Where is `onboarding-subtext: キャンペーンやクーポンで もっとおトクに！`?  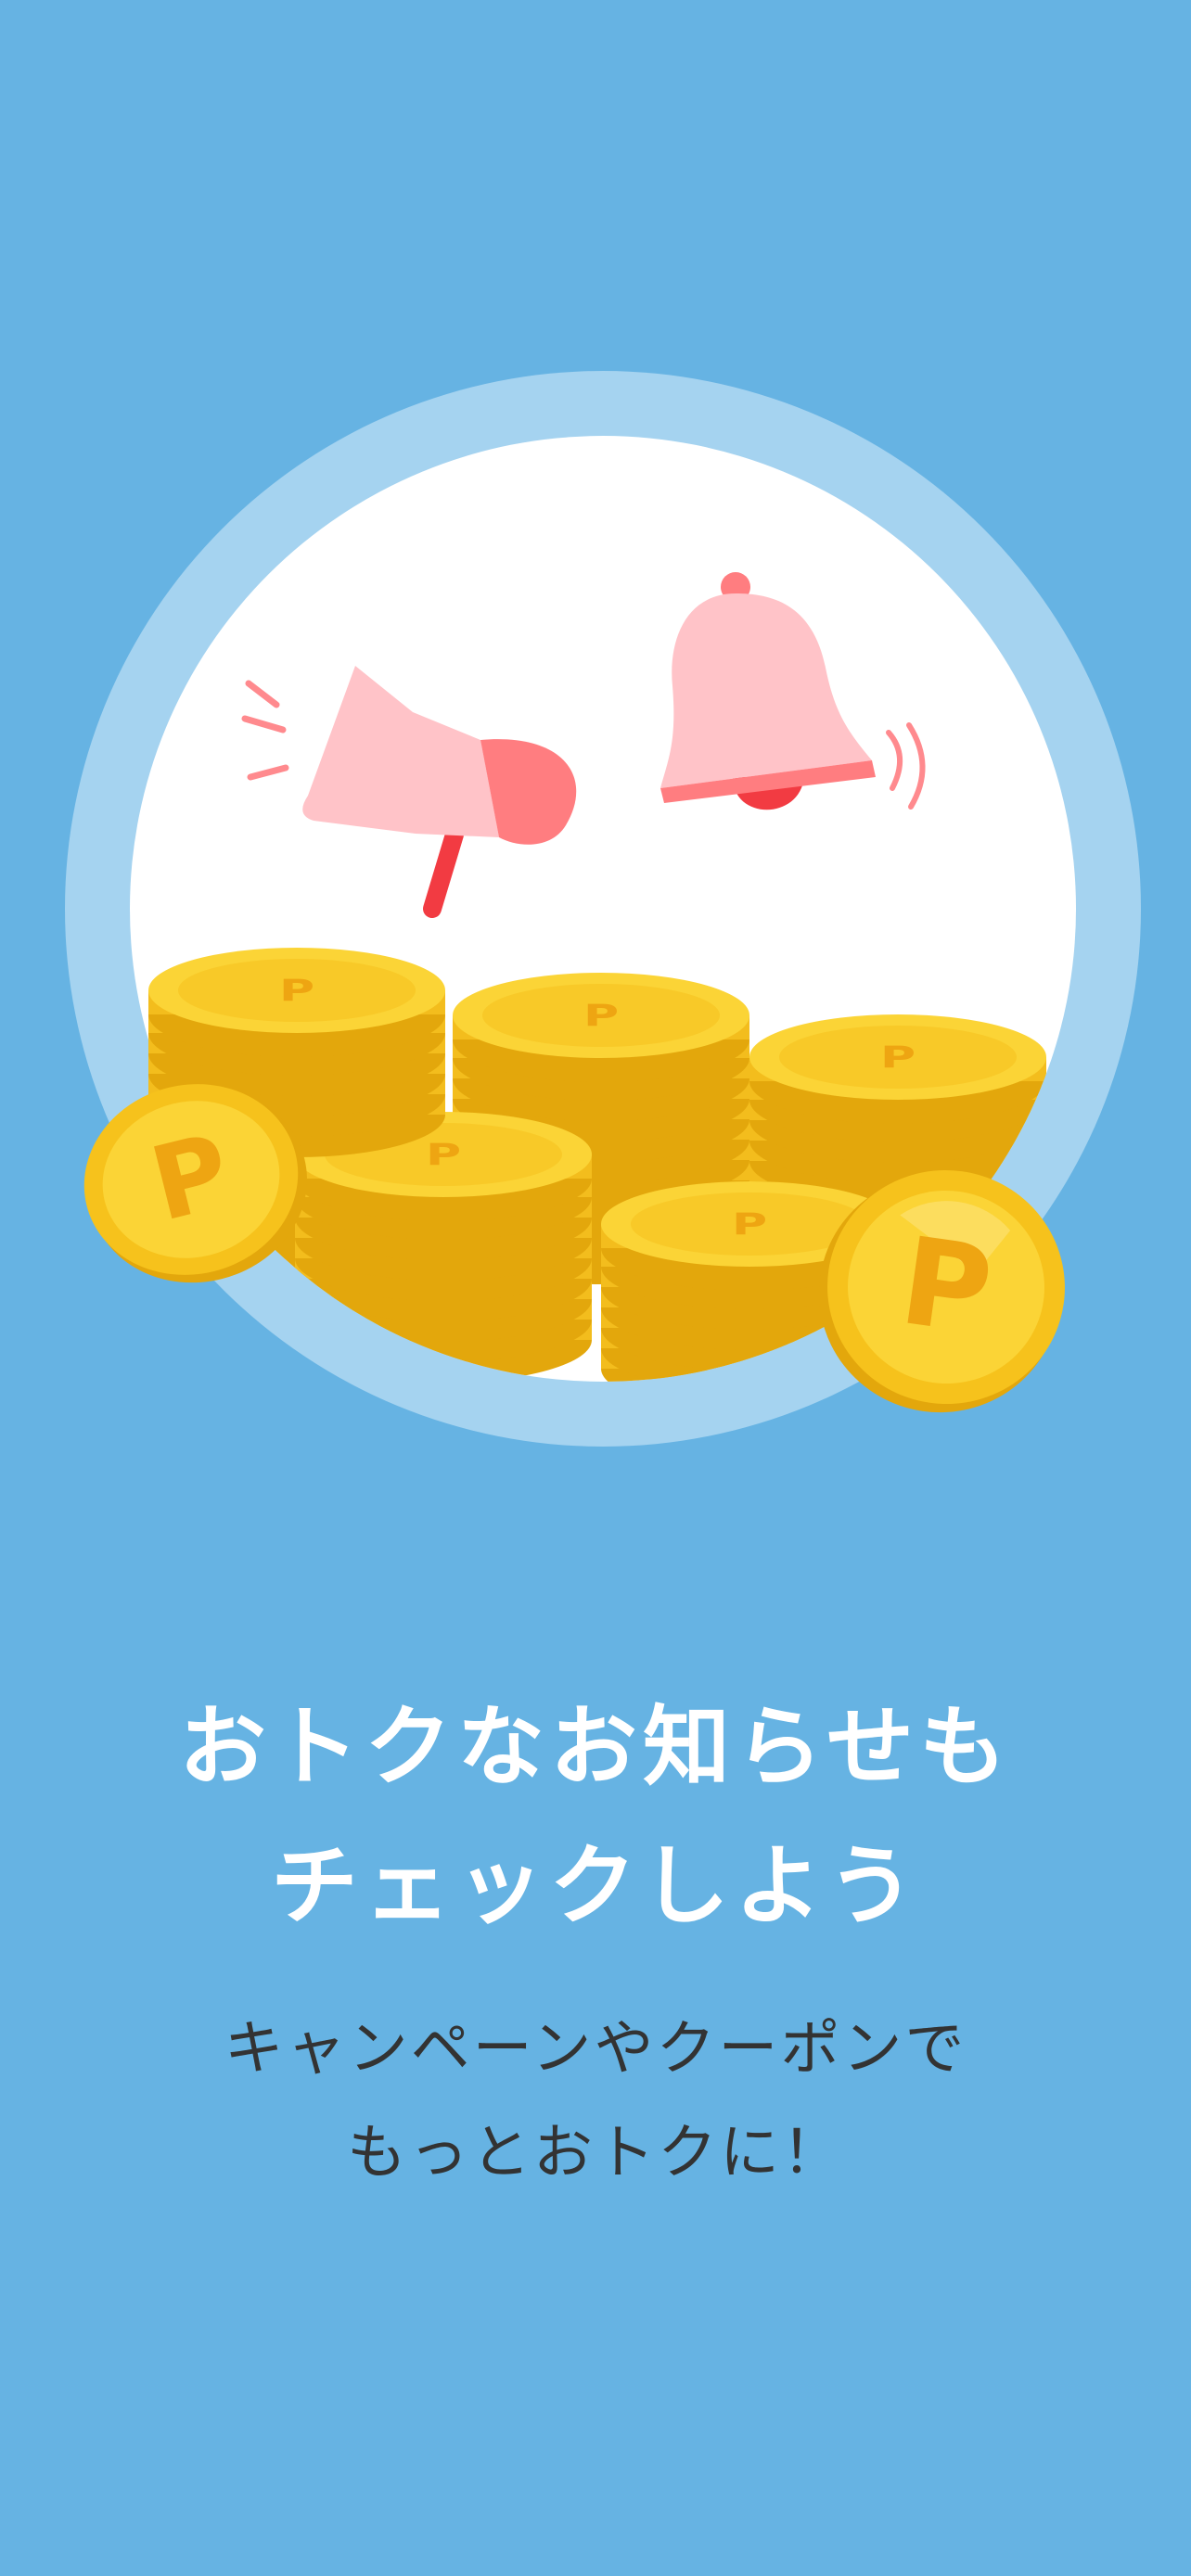
onboarding-subtext: キャンペーンやクーポンで もっとおトクに！ is located at coordinates (595, 2101).